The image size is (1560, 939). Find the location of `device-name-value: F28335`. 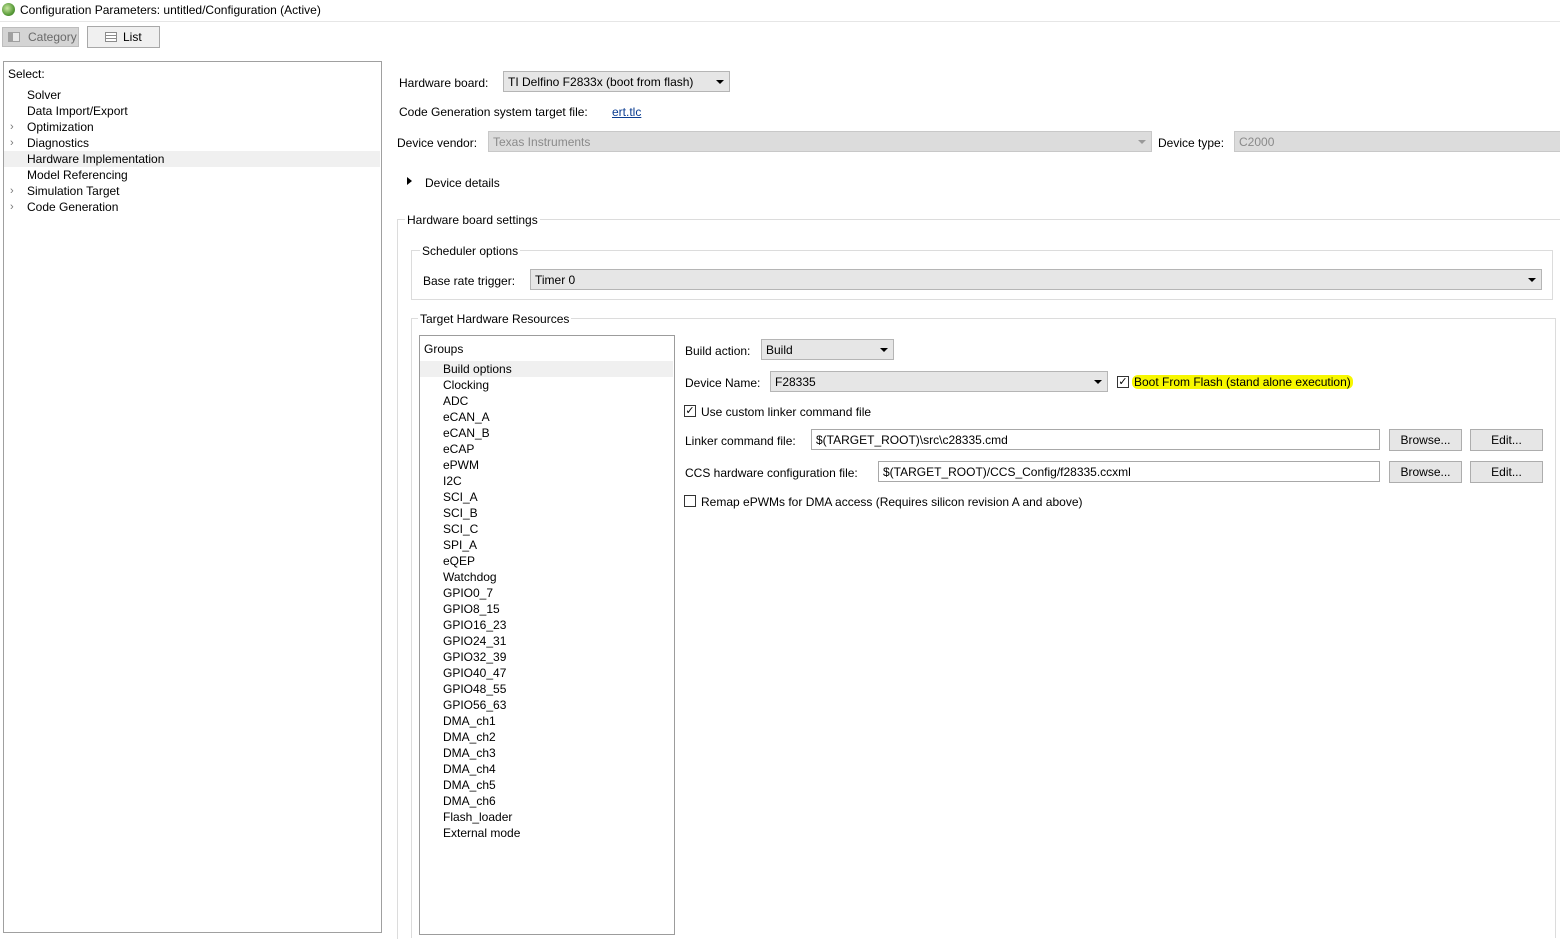

device-name-value: F28335 is located at coordinates (795, 382).